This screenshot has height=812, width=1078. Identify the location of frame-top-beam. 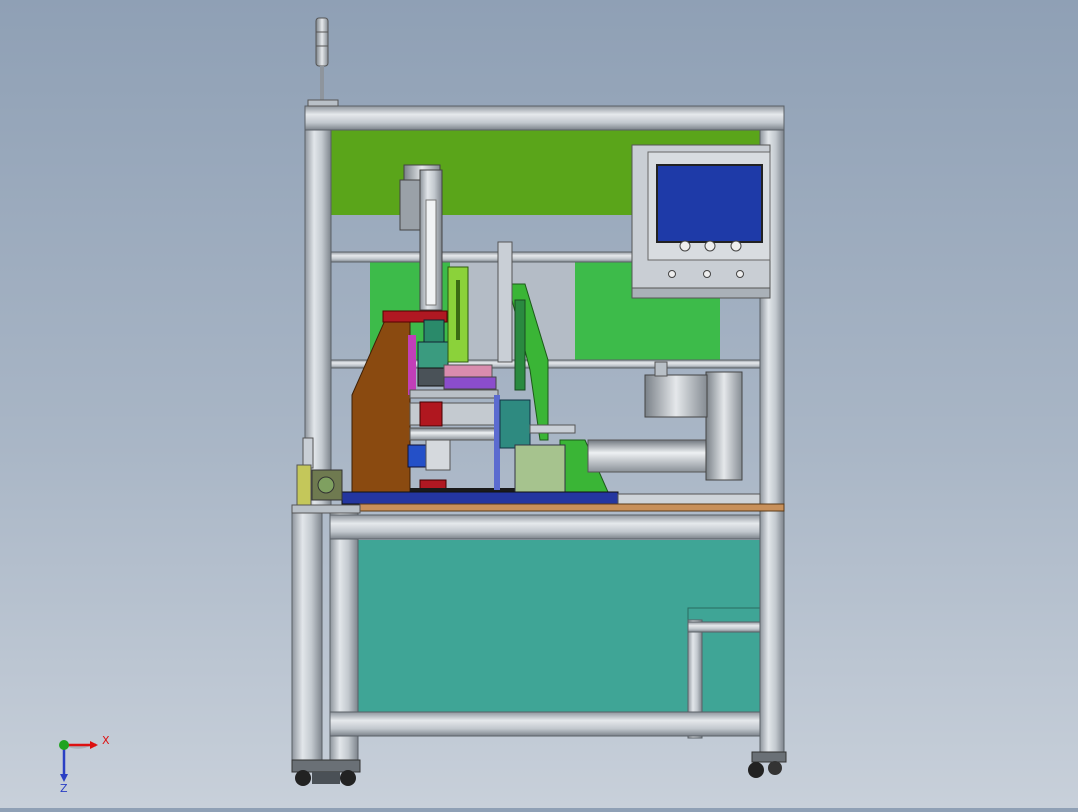
(544, 118).